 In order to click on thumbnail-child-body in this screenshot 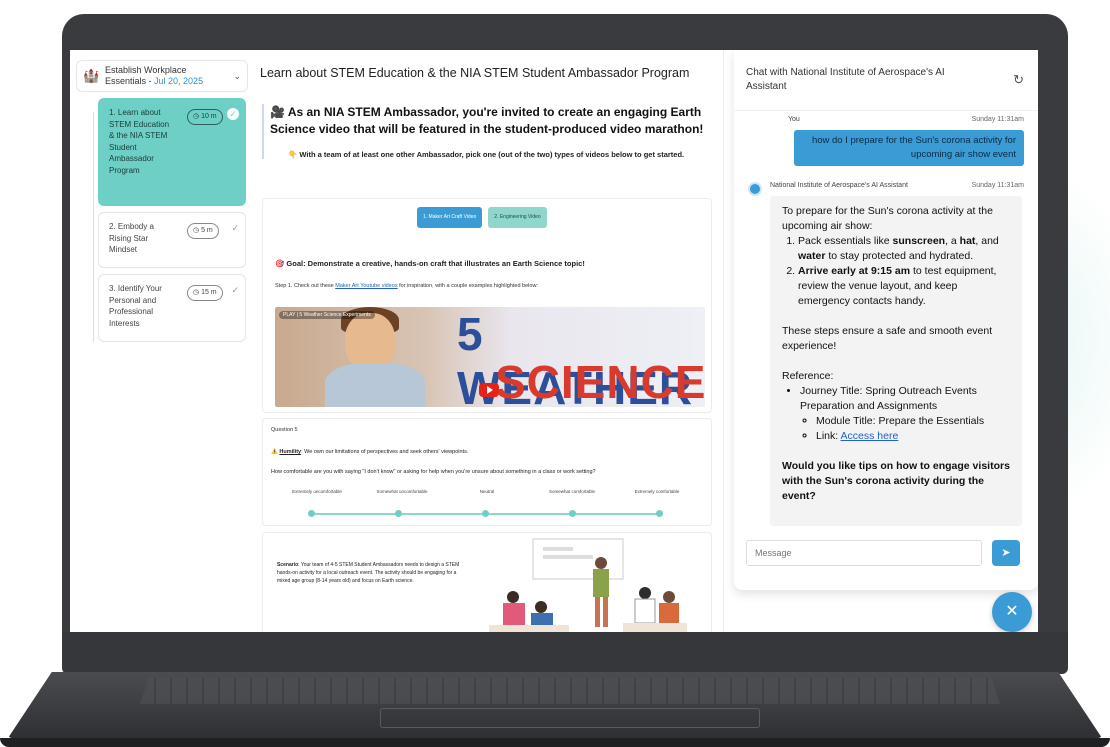, I will do `click(375, 385)`.